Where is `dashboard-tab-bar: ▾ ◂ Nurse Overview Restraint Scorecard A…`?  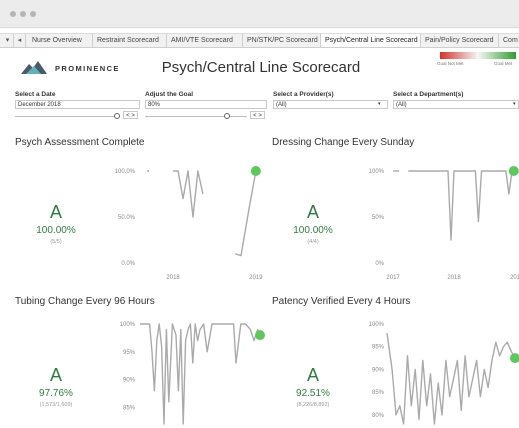
dashboard-tab-bar: ▾ ◂ Nurse Overview Restraint Scorecard A… is located at coordinates (259, 40).